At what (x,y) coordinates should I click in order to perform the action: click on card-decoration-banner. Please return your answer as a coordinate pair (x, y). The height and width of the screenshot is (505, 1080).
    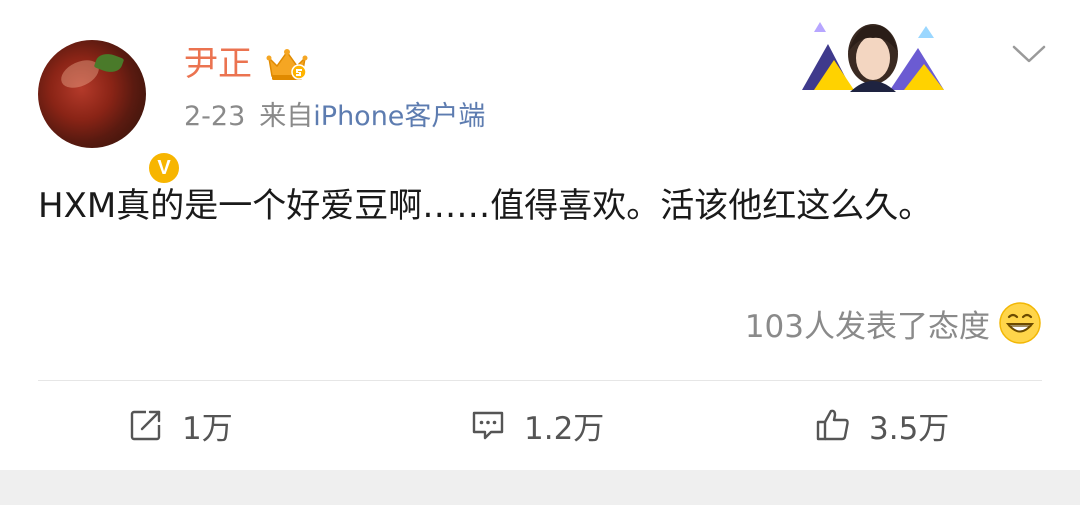
    Looking at the image, I should click on (873, 50).